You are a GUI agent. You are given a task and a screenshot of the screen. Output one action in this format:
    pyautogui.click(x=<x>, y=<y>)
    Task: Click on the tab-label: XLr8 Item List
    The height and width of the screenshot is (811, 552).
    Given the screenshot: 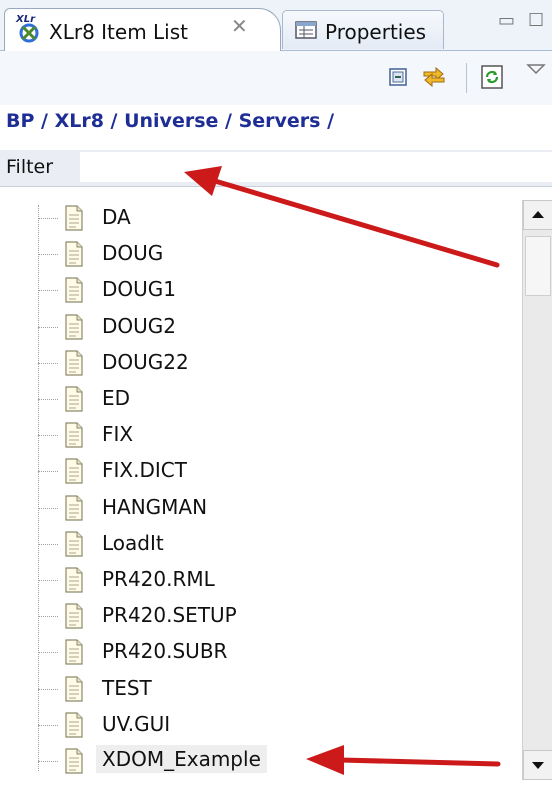 What is the action you would take?
    pyautogui.click(x=118, y=32)
    